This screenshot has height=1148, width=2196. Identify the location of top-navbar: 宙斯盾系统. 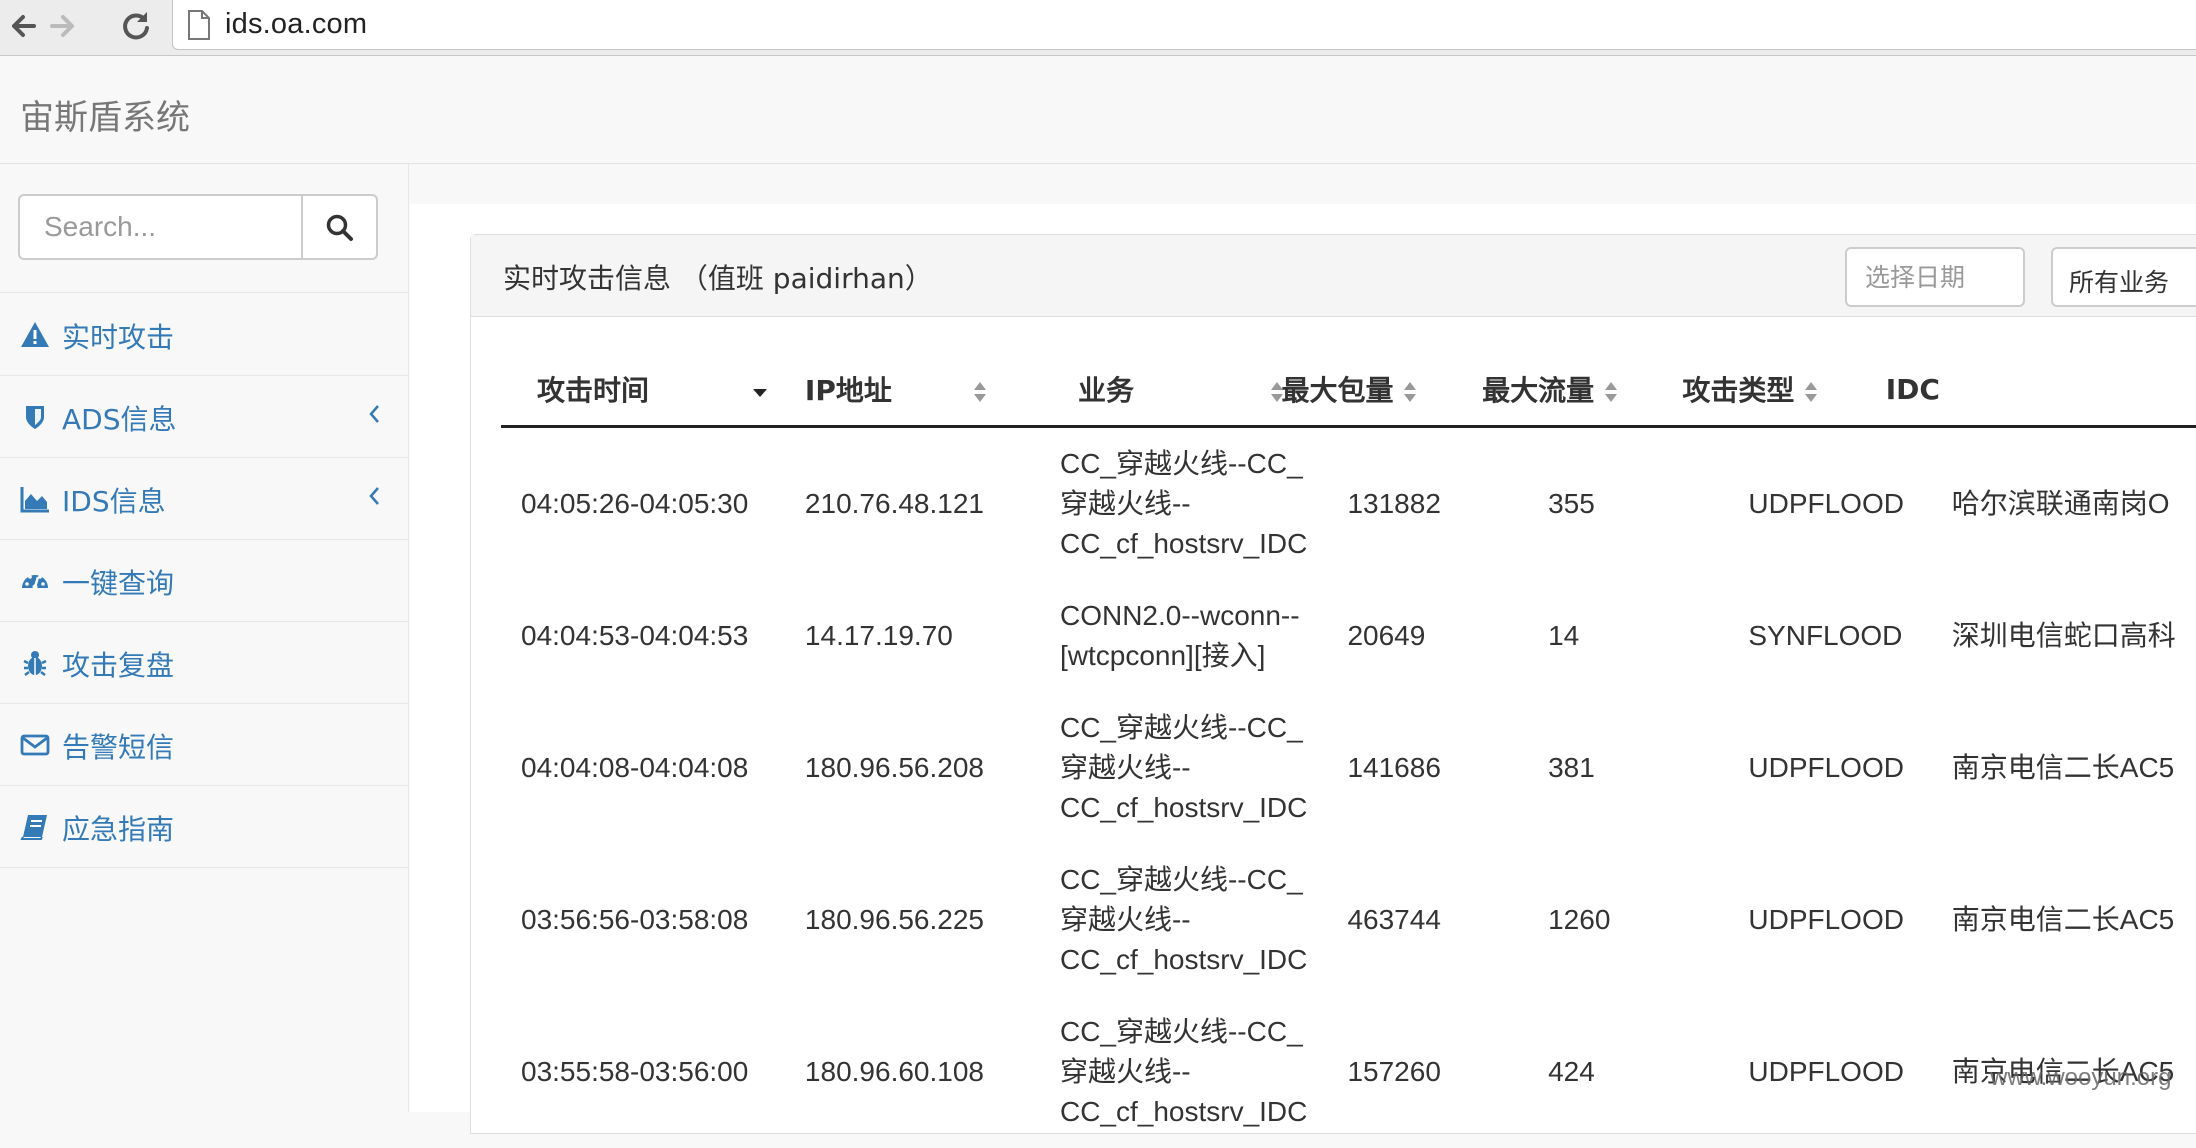
(1098, 110).